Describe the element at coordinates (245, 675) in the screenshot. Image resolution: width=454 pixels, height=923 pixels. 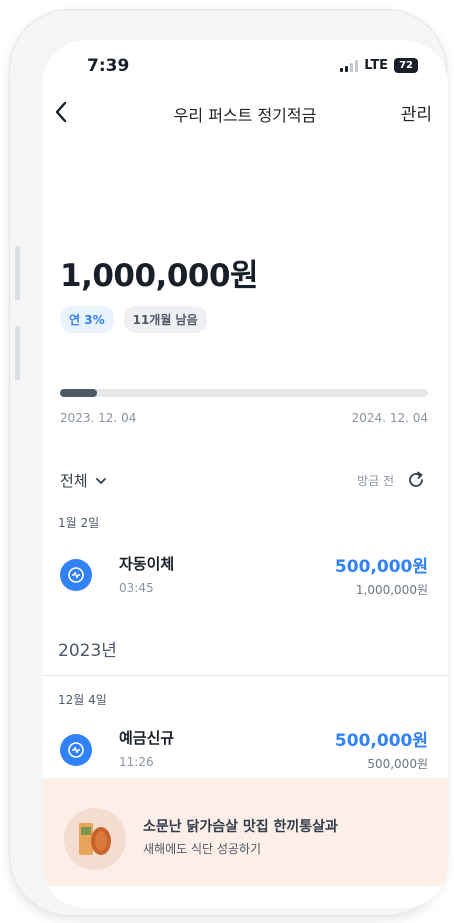
I see `divider` at that location.